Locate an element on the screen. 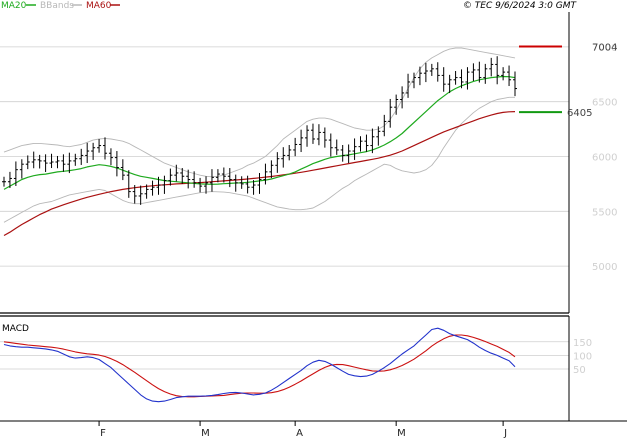 The image size is (627, 440). month-tick-label: J is located at coordinates (505, 433).